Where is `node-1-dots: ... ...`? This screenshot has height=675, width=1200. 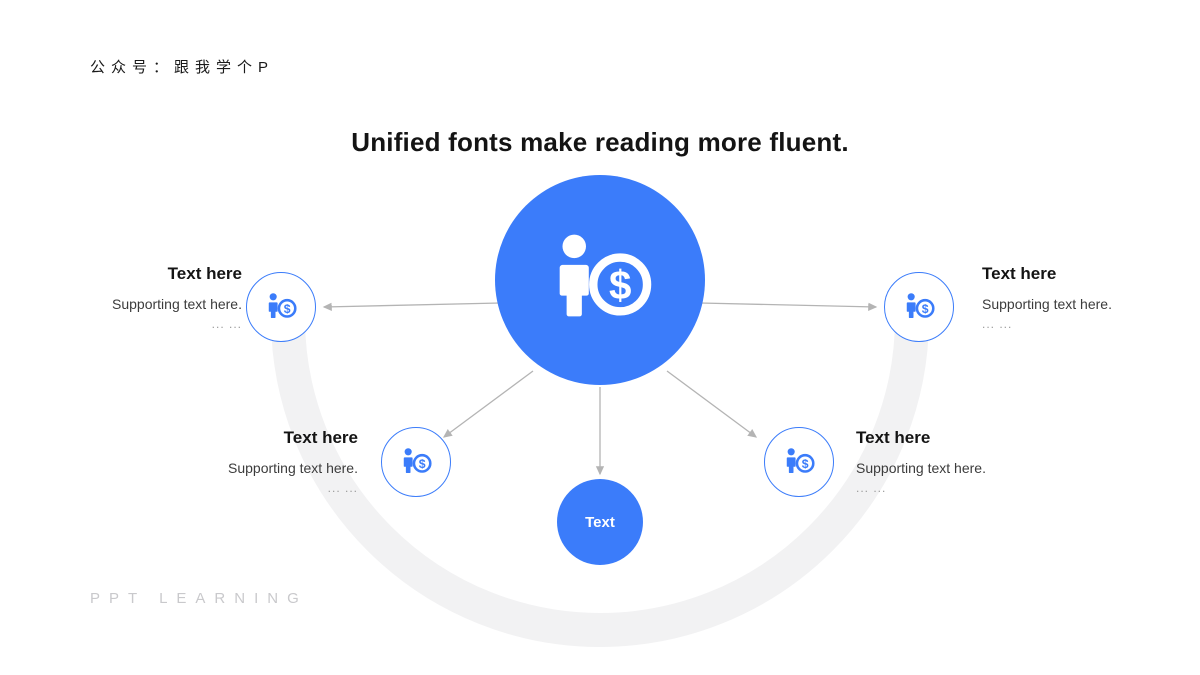 node-1-dots: ... ... is located at coordinates (226, 324).